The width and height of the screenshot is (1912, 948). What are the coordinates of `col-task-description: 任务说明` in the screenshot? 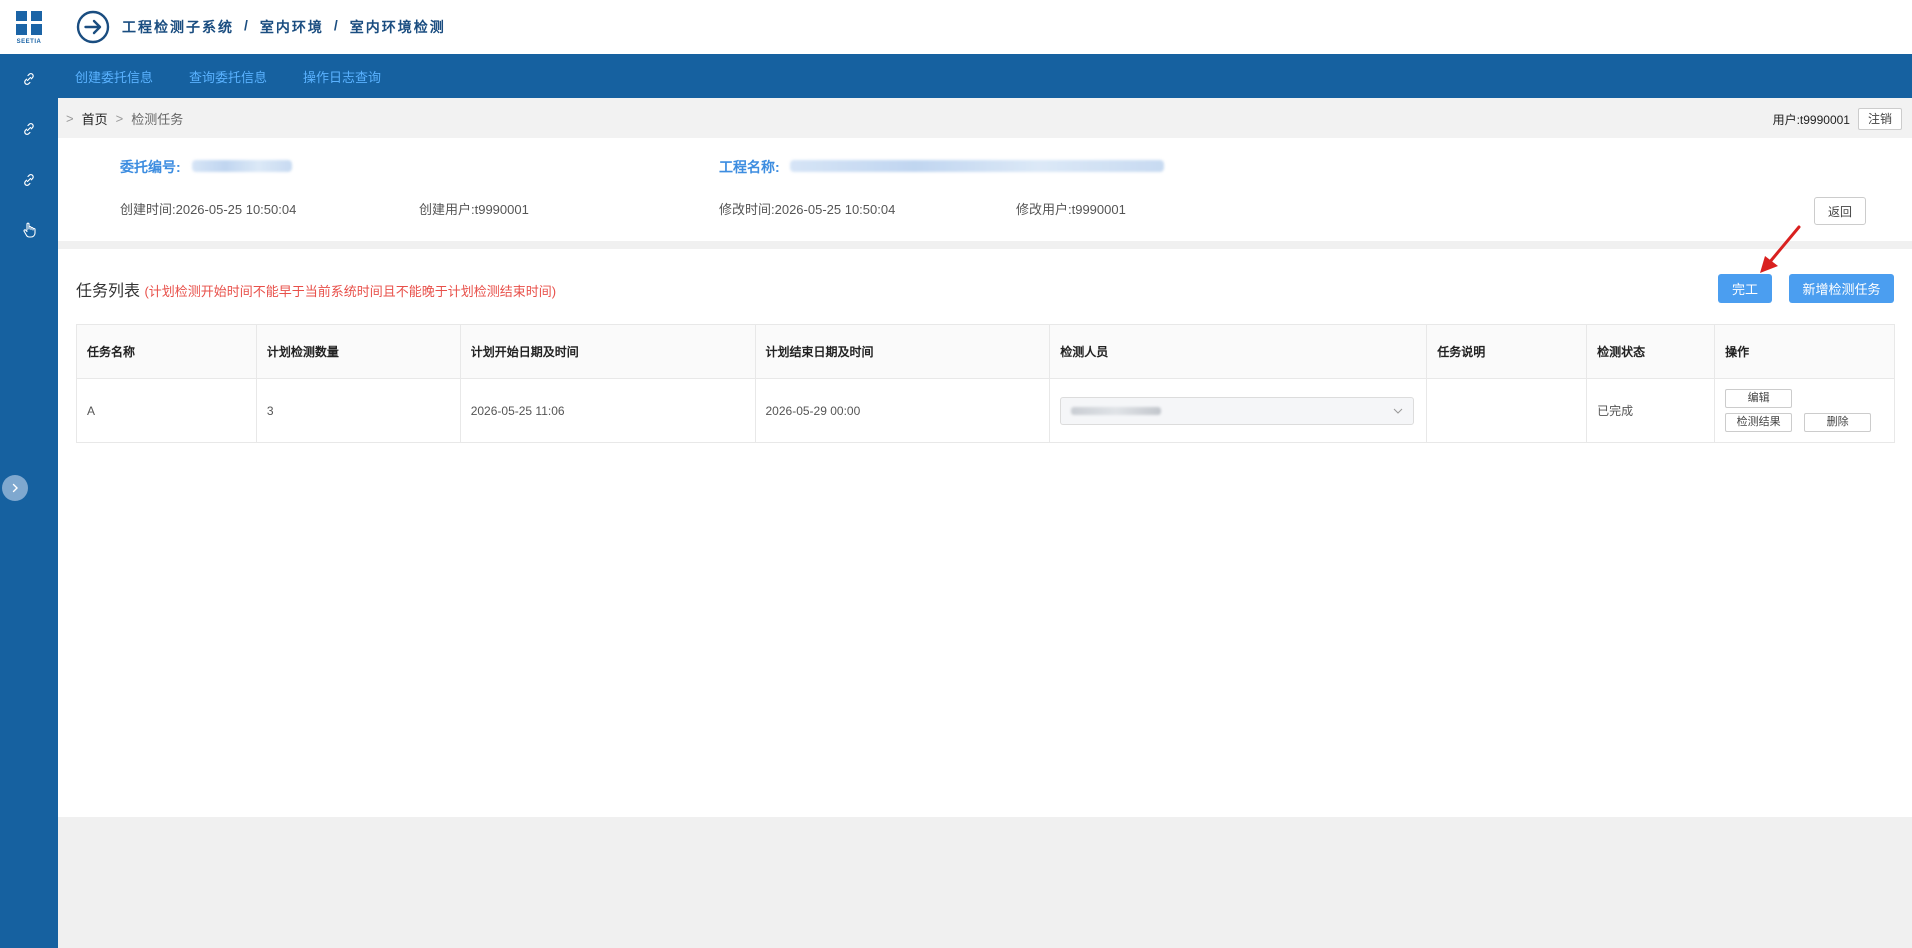 It's located at (1507, 351).